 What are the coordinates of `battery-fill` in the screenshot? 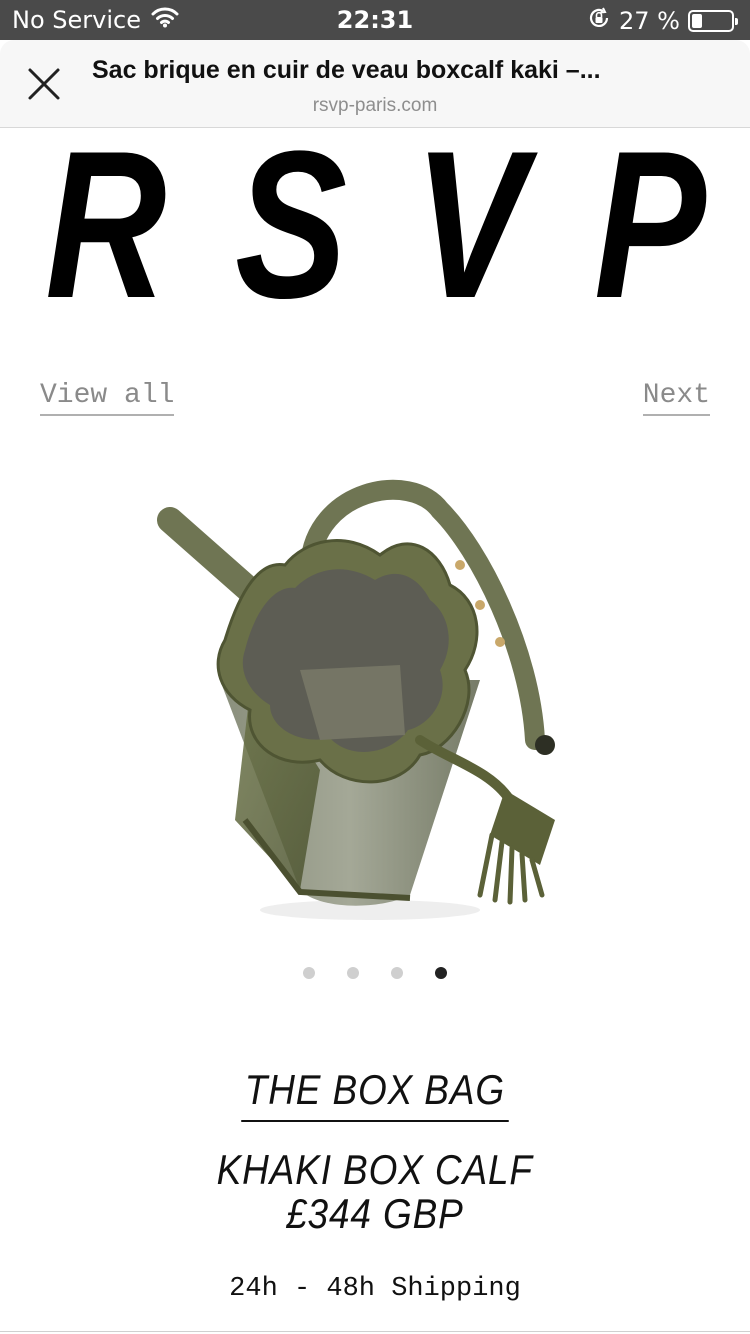 It's located at (697, 21).